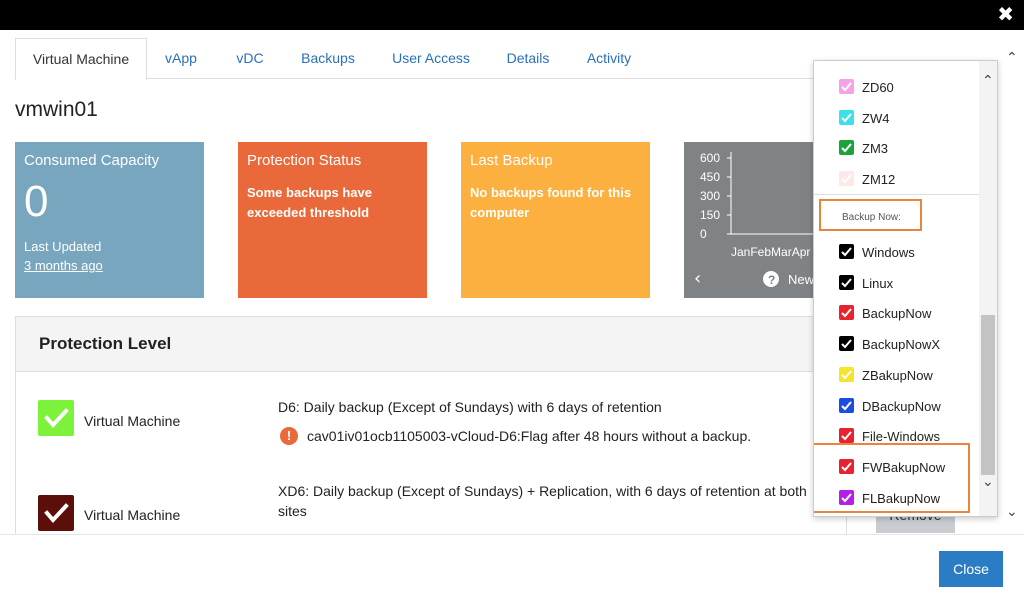  I want to click on capacity-value: 0, so click(36, 201).